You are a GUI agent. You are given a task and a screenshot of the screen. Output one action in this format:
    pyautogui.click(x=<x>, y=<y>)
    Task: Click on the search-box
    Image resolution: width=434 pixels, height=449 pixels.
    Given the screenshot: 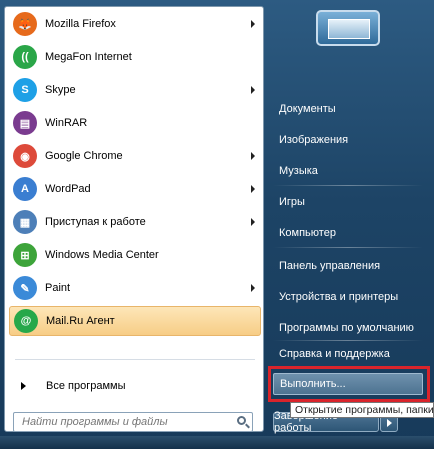 What is the action you would take?
    pyautogui.click(x=133, y=422)
    